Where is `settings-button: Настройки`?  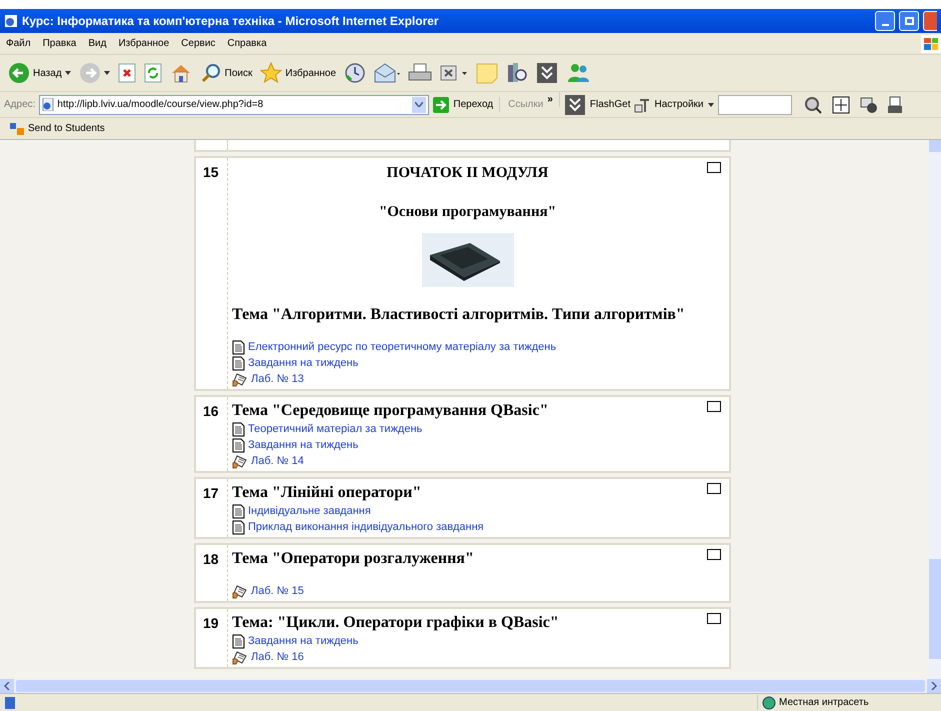
settings-button: Настройки is located at coordinates (679, 104).